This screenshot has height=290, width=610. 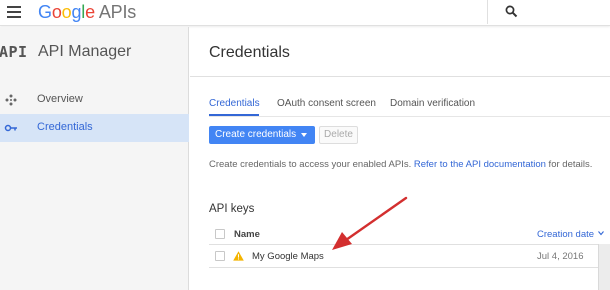 I want to click on delete-button: Delete, so click(x=338, y=135).